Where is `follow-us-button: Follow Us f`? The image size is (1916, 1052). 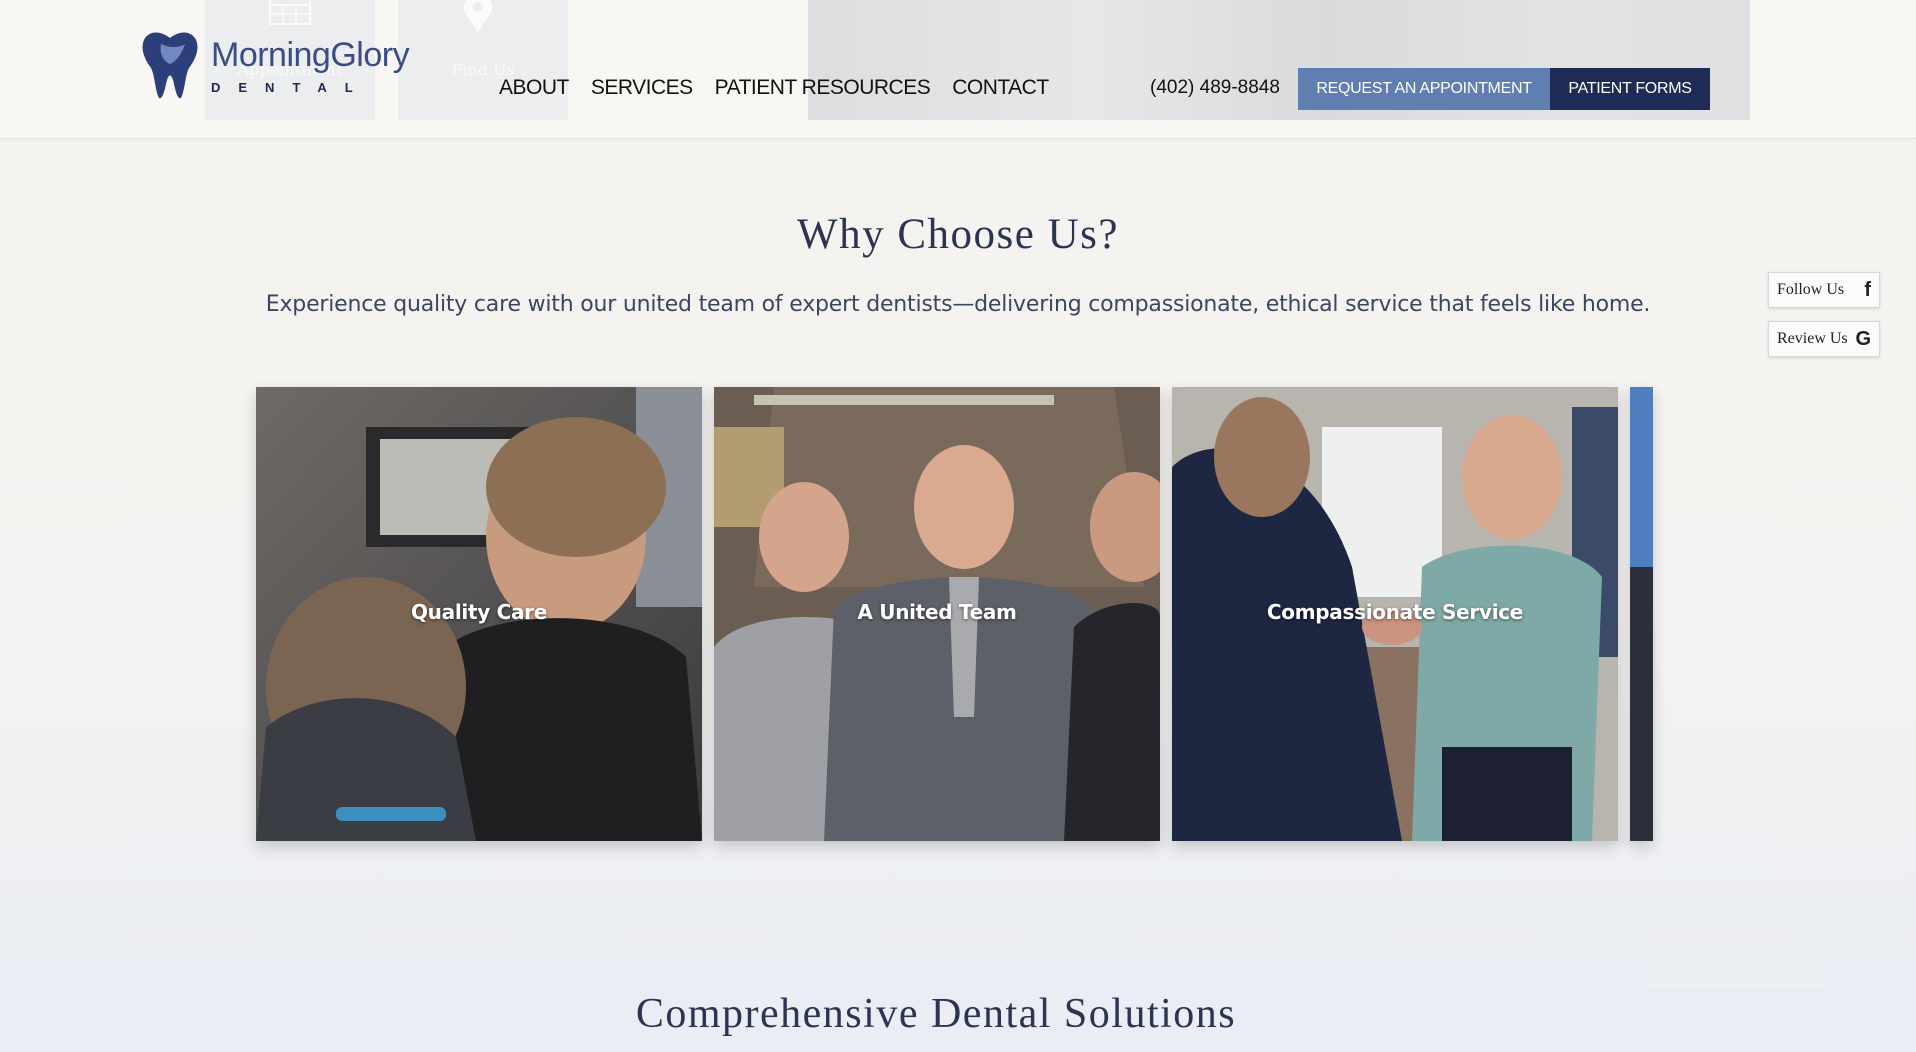 follow-us-button: Follow Us f is located at coordinates (1824, 290).